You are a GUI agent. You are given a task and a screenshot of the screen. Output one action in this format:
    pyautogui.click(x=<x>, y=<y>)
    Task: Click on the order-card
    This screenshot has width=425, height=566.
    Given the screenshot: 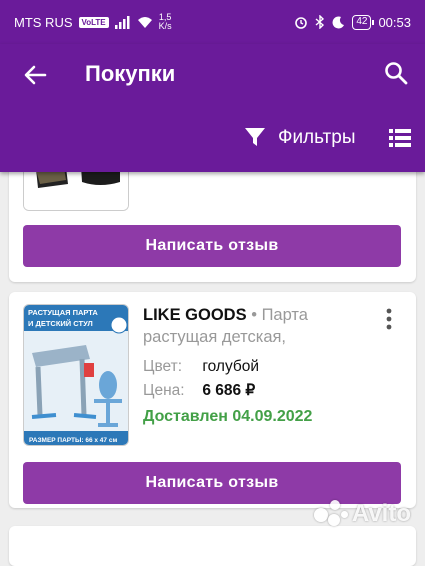 What is the action you would take?
    pyautogui.click(x=212, y=546)
    